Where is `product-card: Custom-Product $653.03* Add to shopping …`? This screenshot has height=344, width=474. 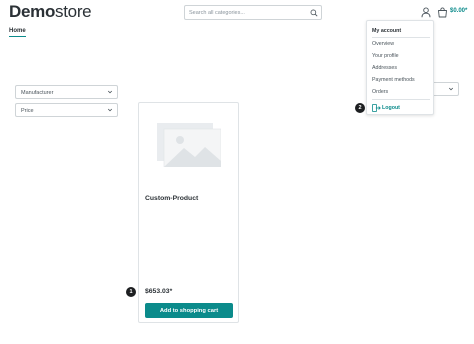 product-card: Custom-Product $653.03* Add to shopping … is located at coordinates (188, 212).